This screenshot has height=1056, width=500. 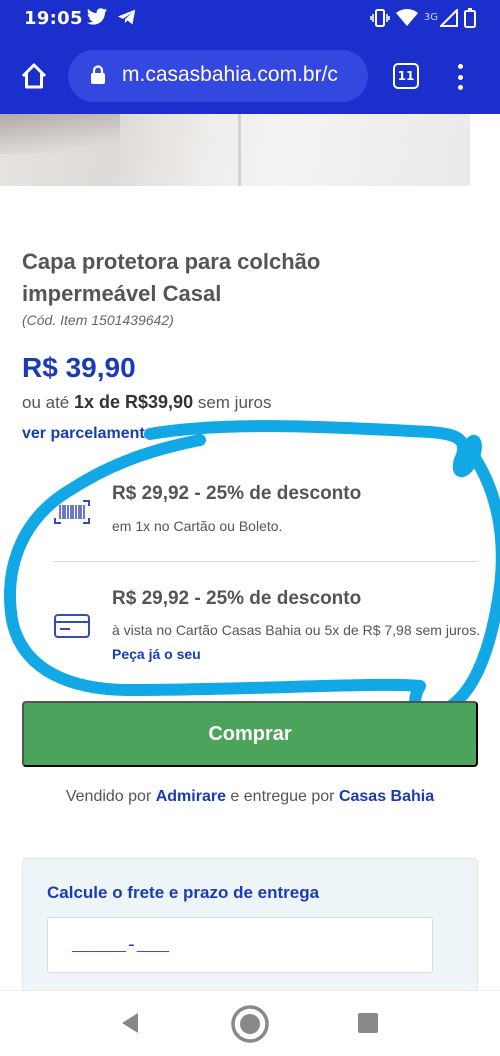 I want to click on home-circle-icon, so click(x=250, y=1026).